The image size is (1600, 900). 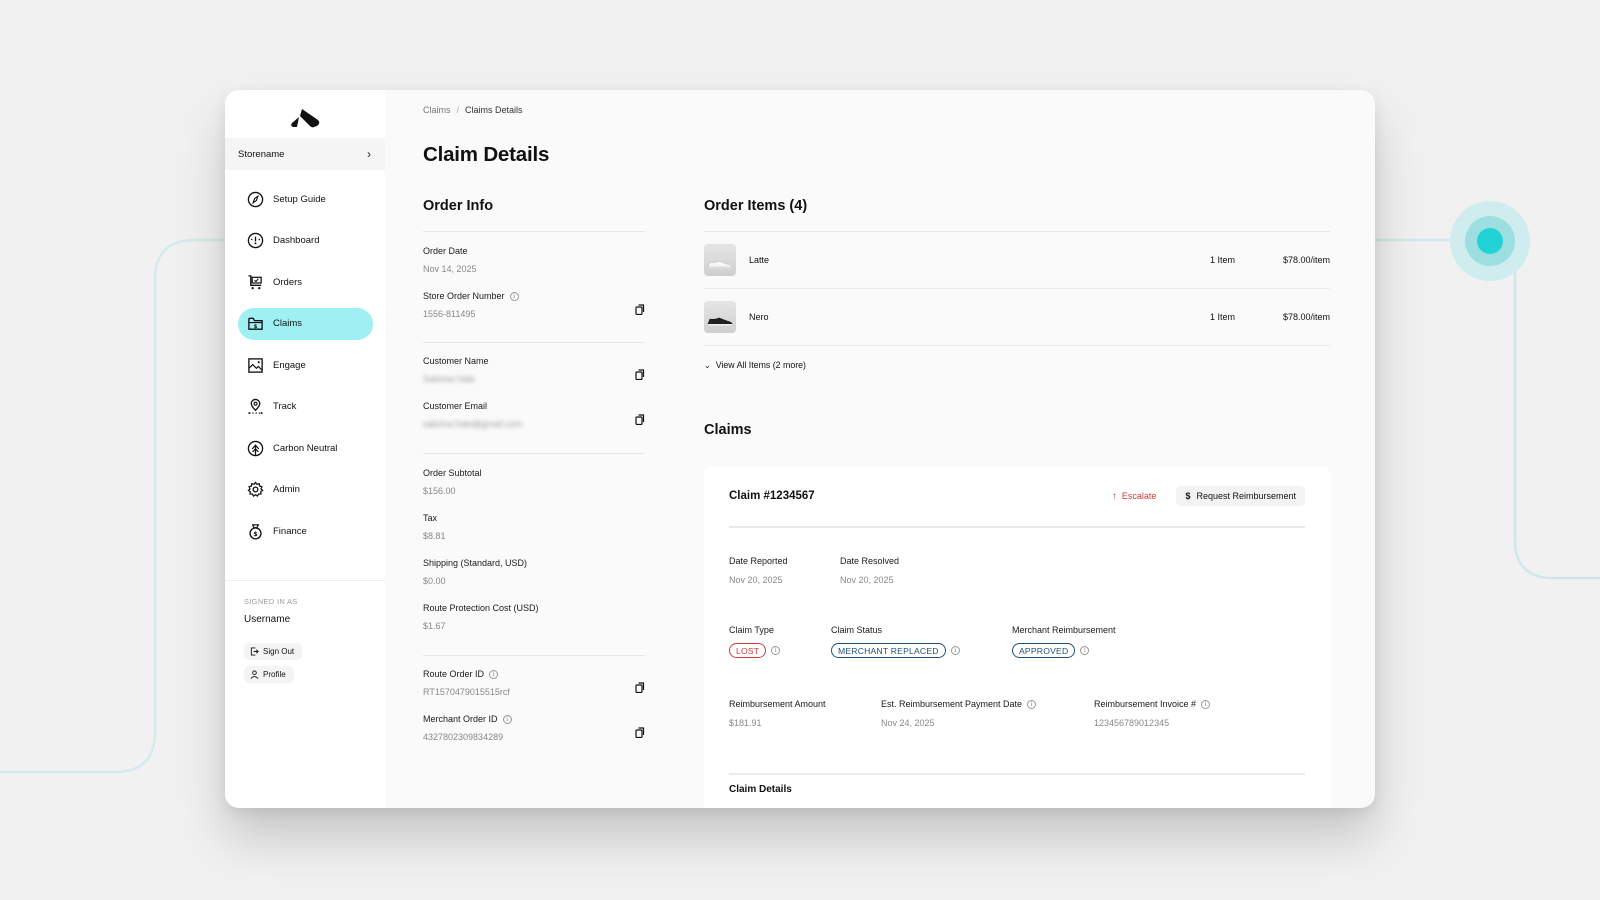 I want to click on pulse-dot, so click(x=1490, y=241).